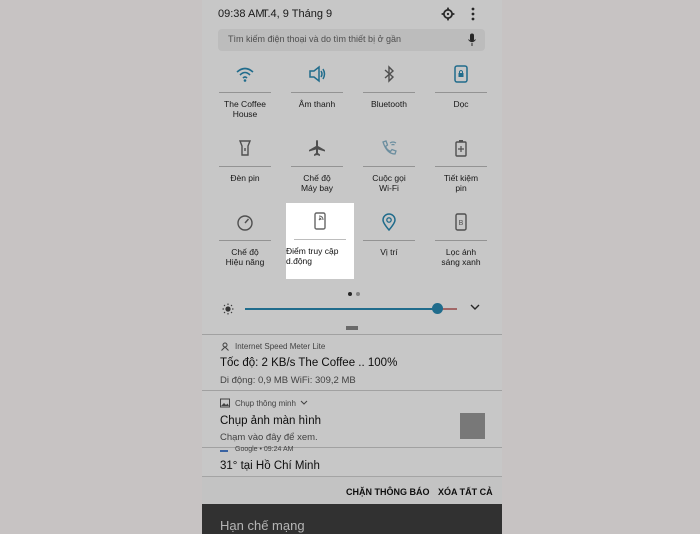 This screenshot has height=534, width=700. Describe the element at coordinates (224, 451) in the screenshot. I see `google-icon` at that location.